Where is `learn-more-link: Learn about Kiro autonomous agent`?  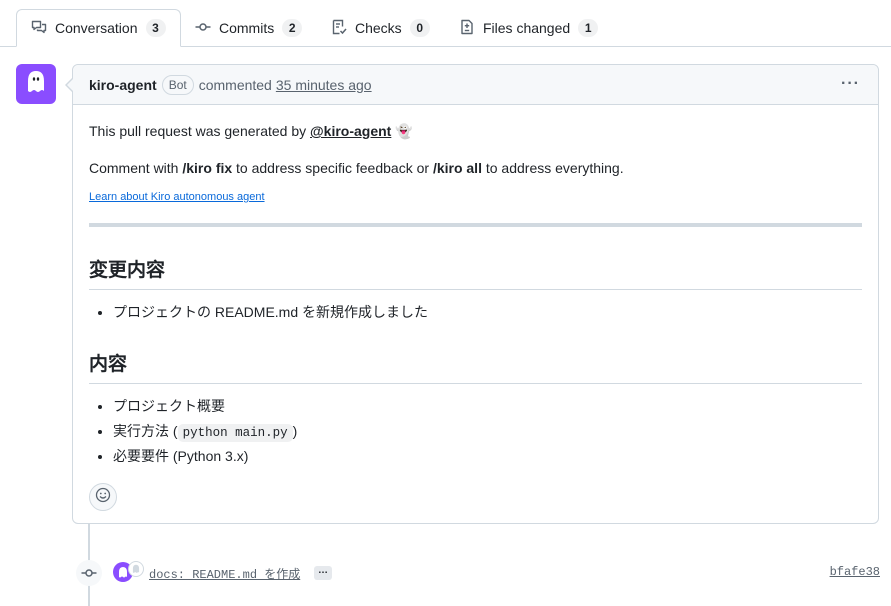
learn-more-link: Learn about Kiro autonomous agent is located at coordinates (177, 197).